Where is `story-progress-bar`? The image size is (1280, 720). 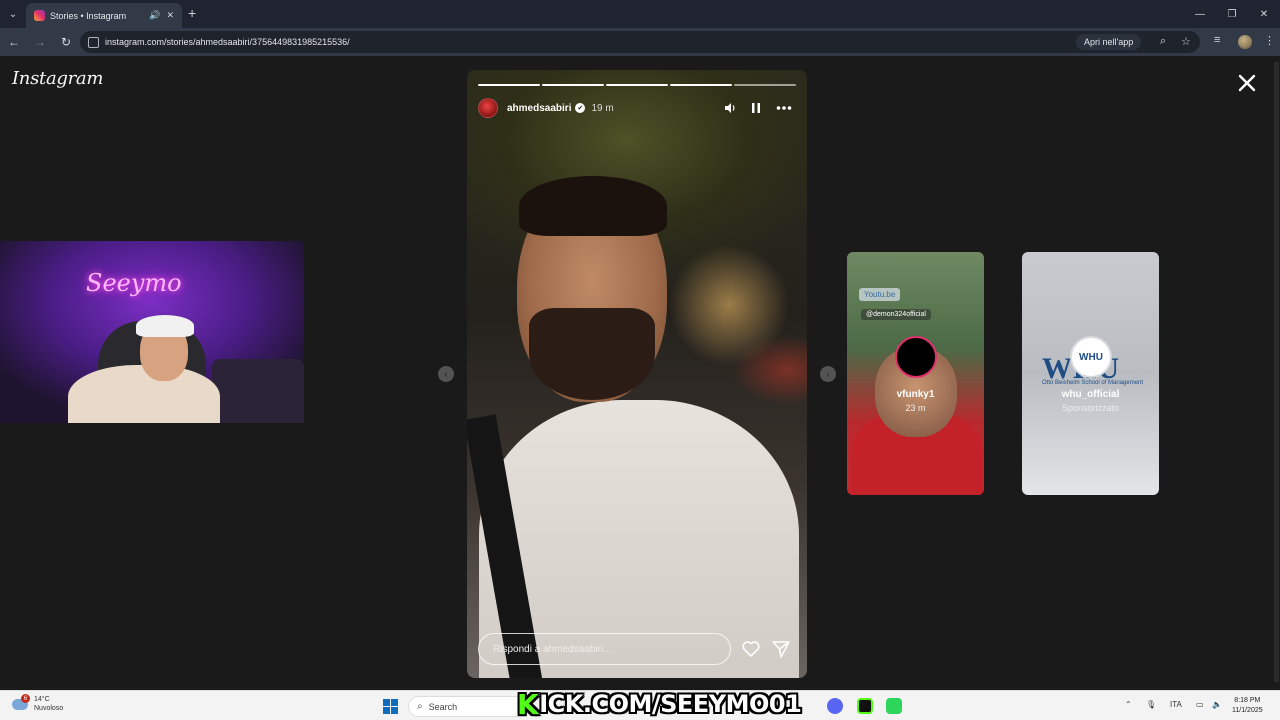
story-progress-bar is located at coordinates (637, 85).